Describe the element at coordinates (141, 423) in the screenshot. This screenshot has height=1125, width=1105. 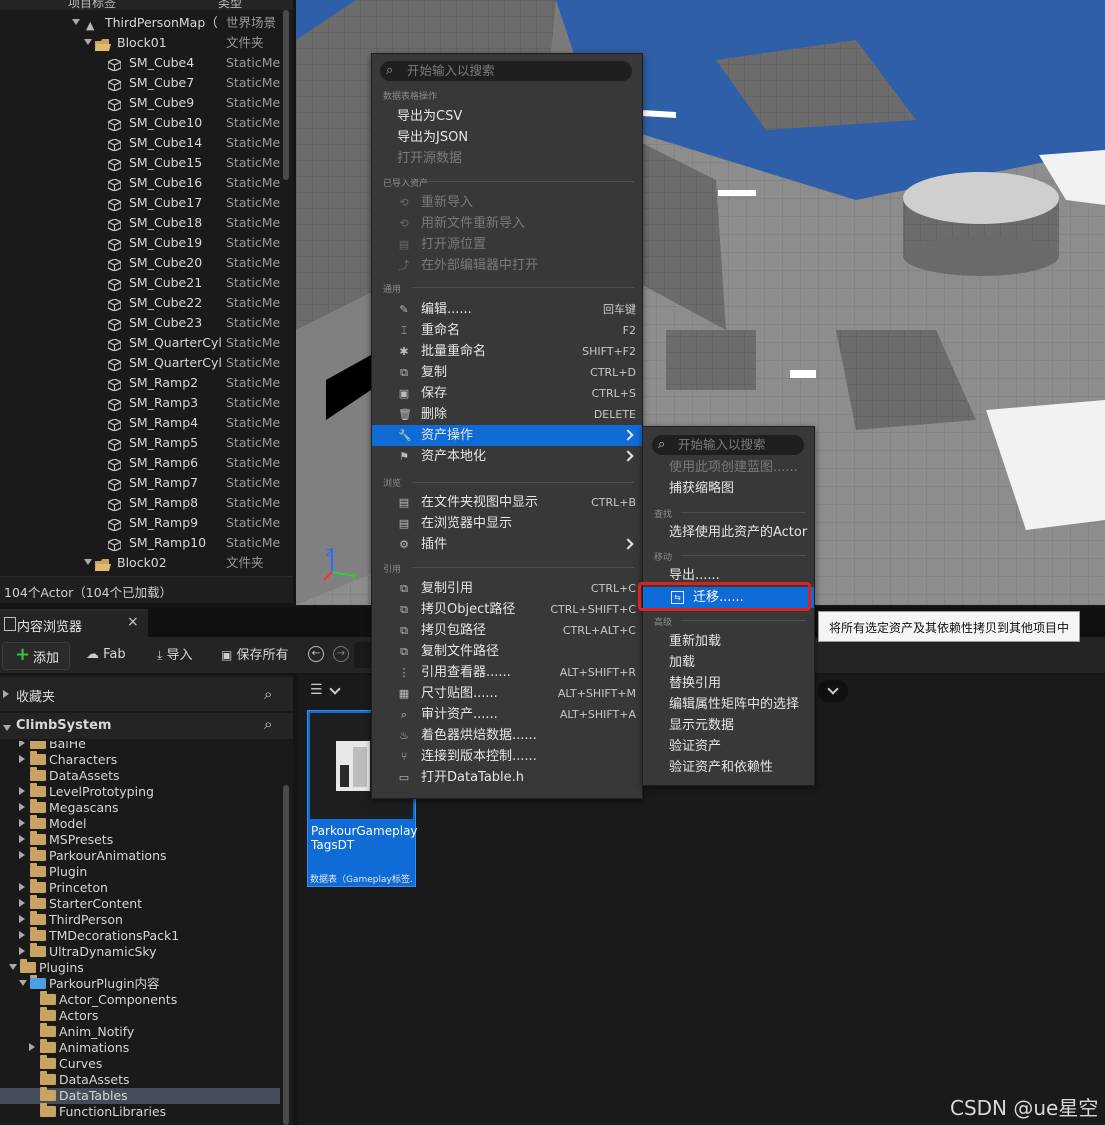
I see `outliner-row: SM_Ramp4 StaticMesh` at that location.